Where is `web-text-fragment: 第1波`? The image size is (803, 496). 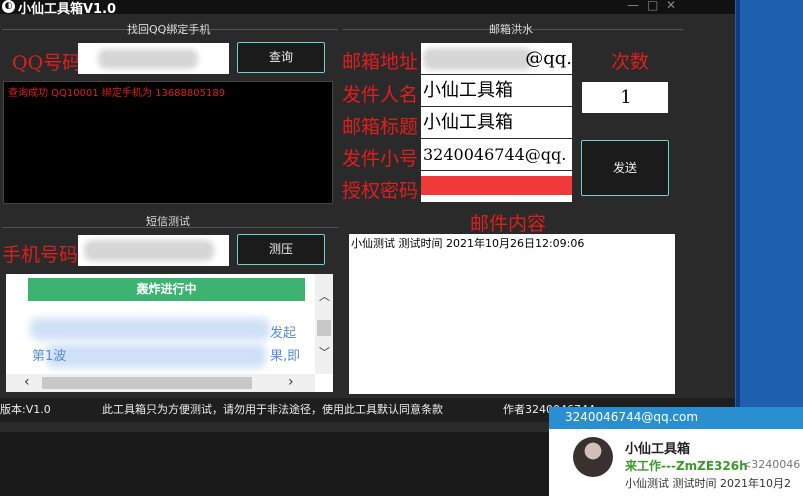
web-text-fragment: 第1波 is located at coordinates (49, 356).